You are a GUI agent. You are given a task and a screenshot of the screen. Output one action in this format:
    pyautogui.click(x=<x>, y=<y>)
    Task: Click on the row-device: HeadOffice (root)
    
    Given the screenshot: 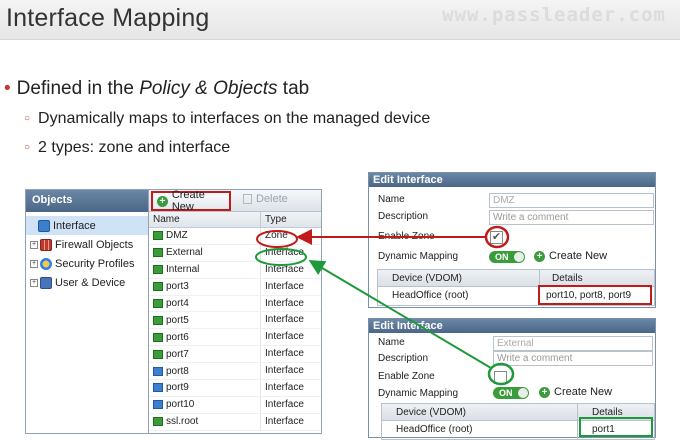 What is the action you would take?
    pyautogui.click(x=459, y=296)
    